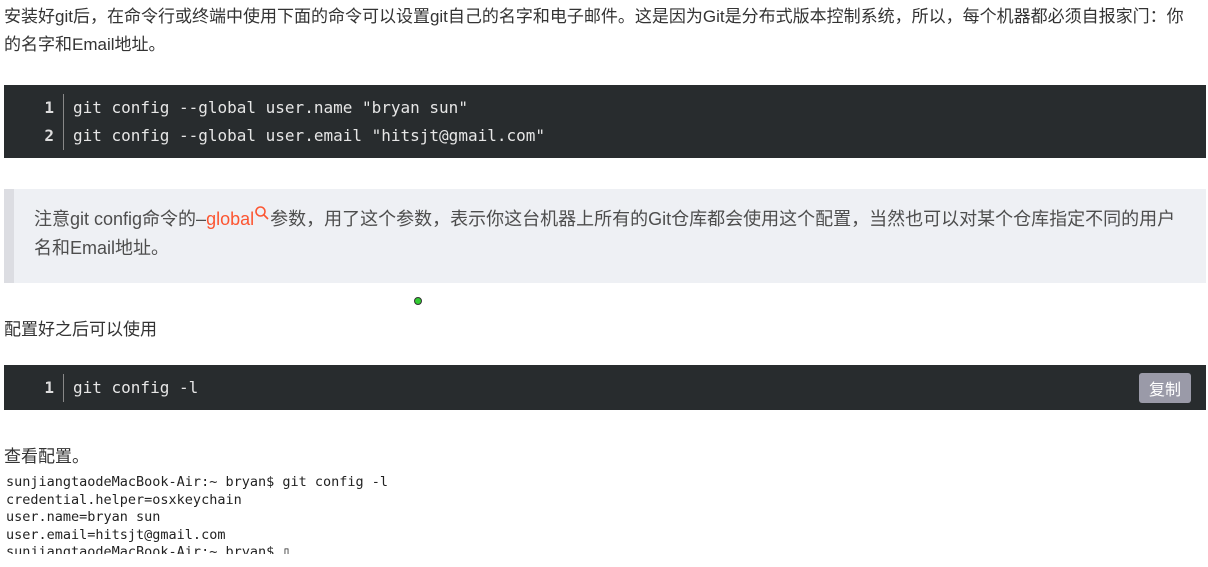 This screenshot has width=1208, height=567. I want to click on global-link-text: global, so click(230, 219).